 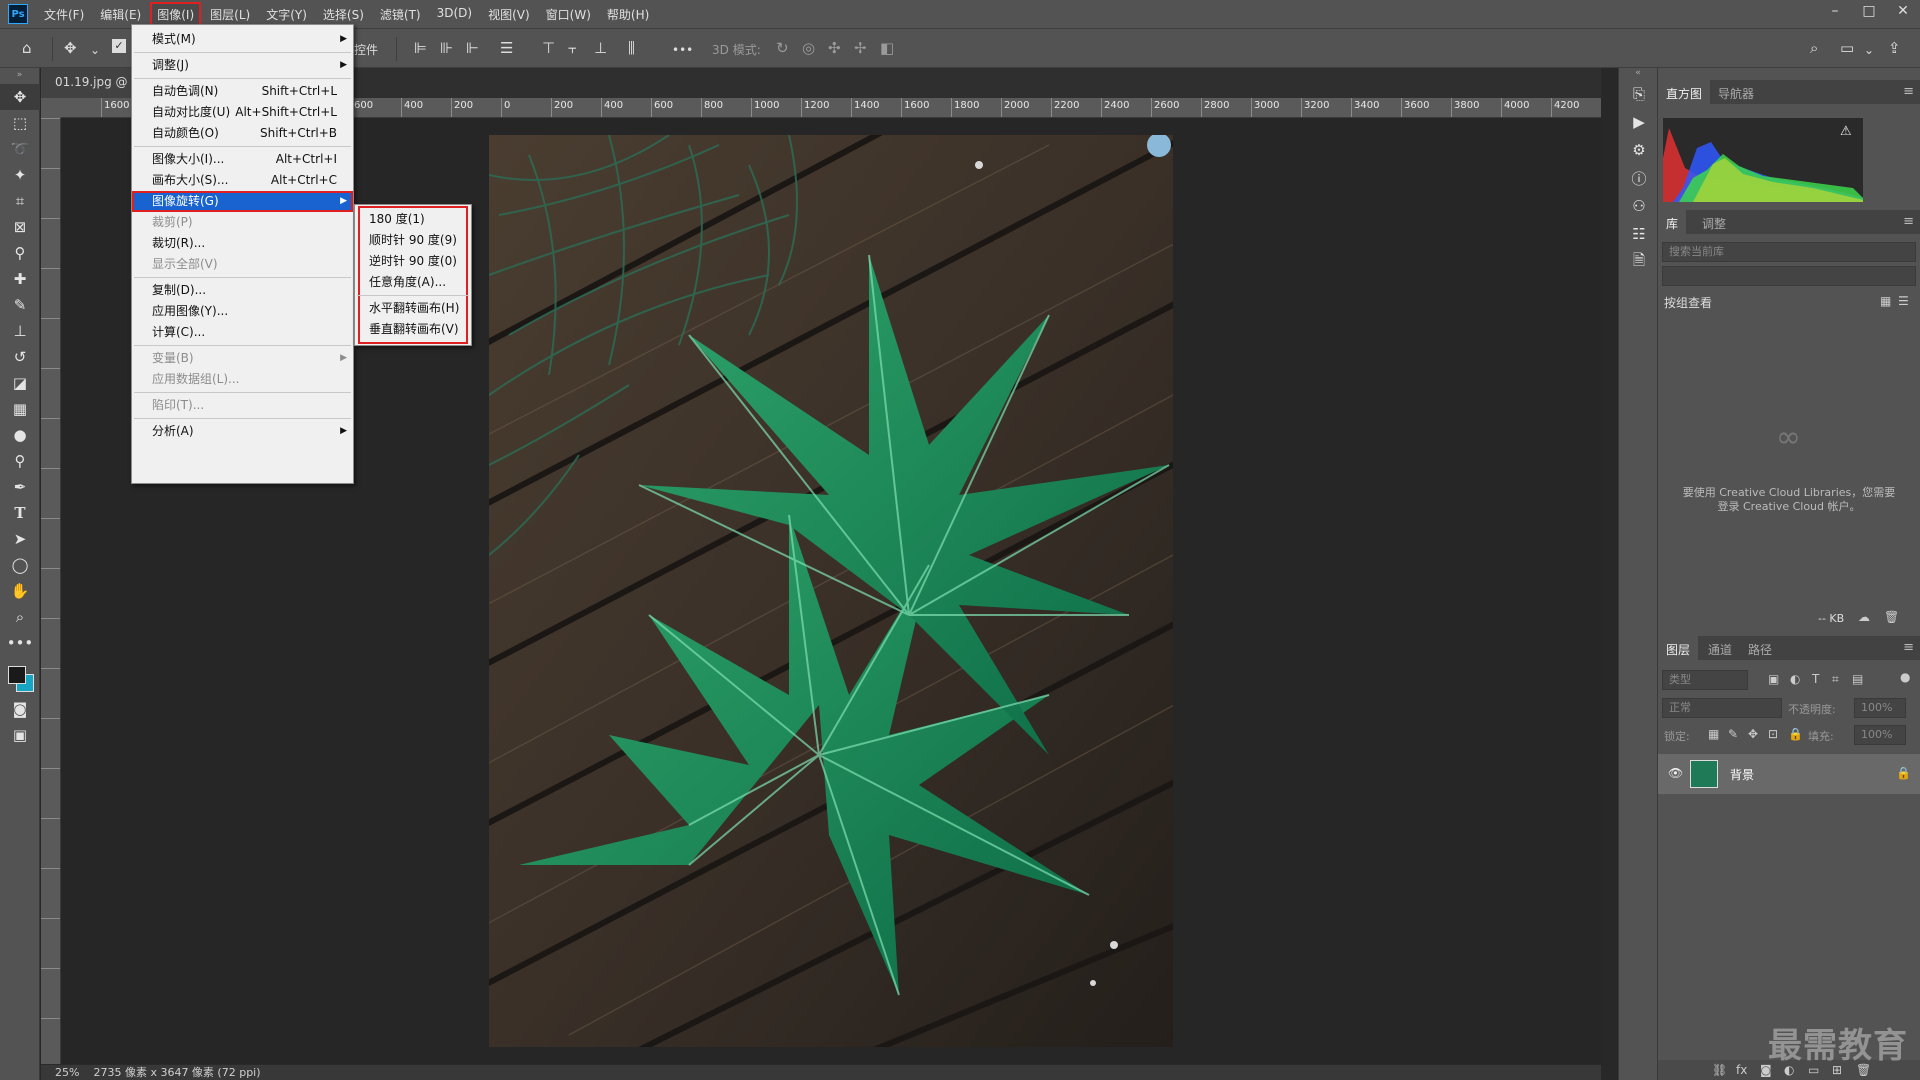 I want to click on menu-item-5: 选择(S), so click(x=343, y=14).